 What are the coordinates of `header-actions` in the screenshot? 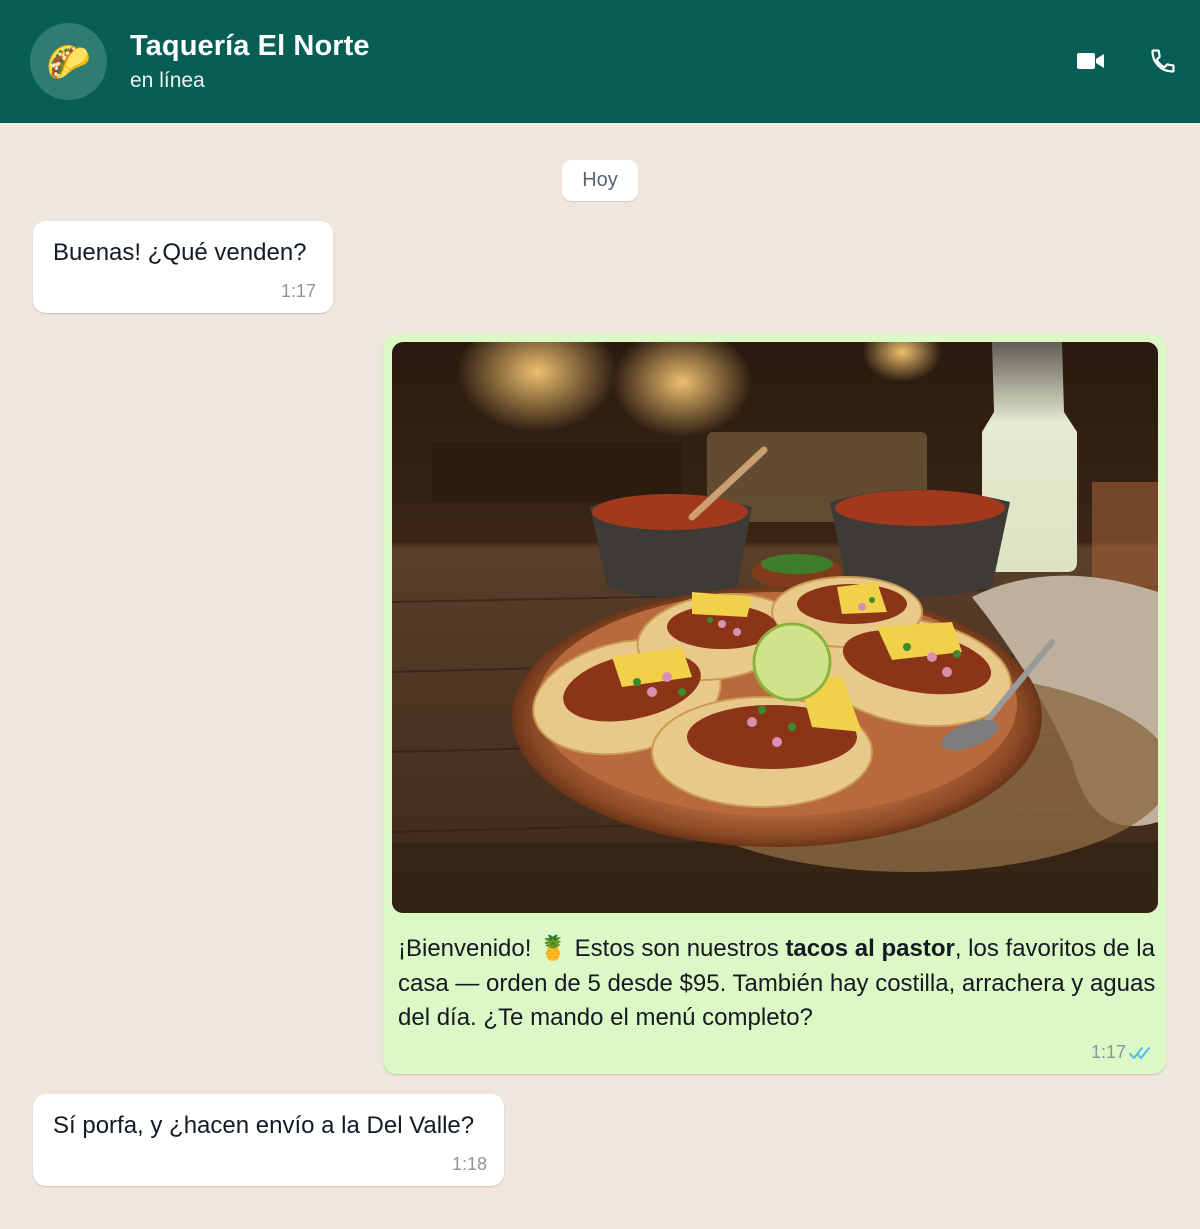 It's located at (1127, 61).